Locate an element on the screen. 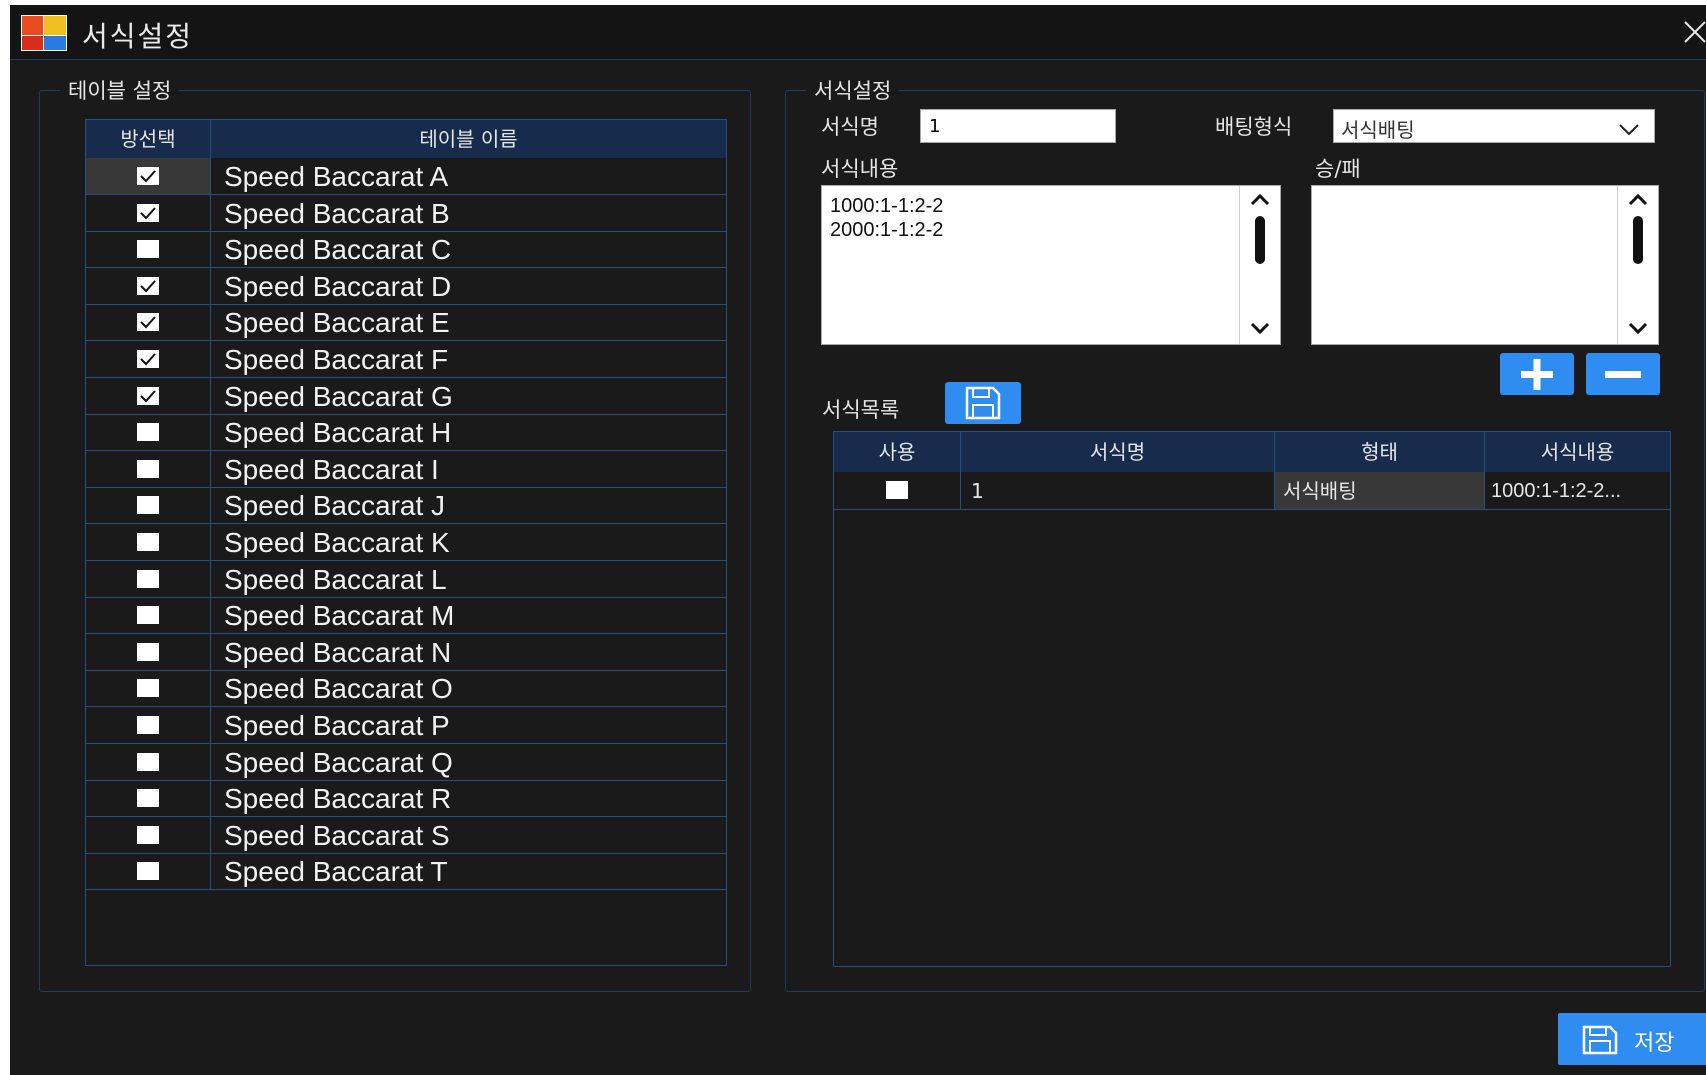  col-name-header: 테이블 이름 is located at coordinates (468, 139).